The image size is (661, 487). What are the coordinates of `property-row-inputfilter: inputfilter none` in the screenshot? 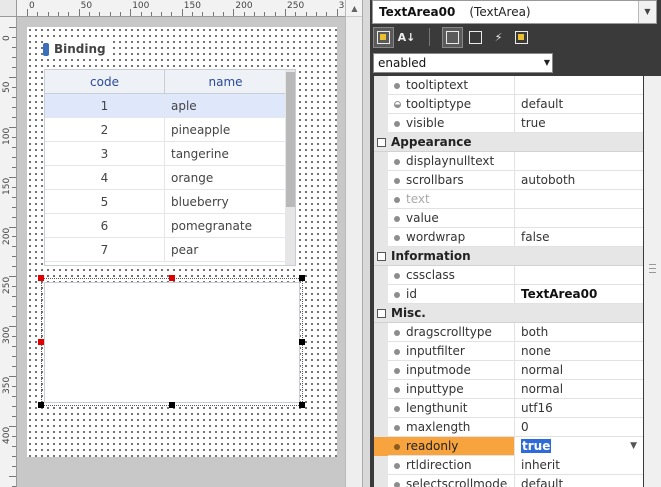 It's located at (508, 351).